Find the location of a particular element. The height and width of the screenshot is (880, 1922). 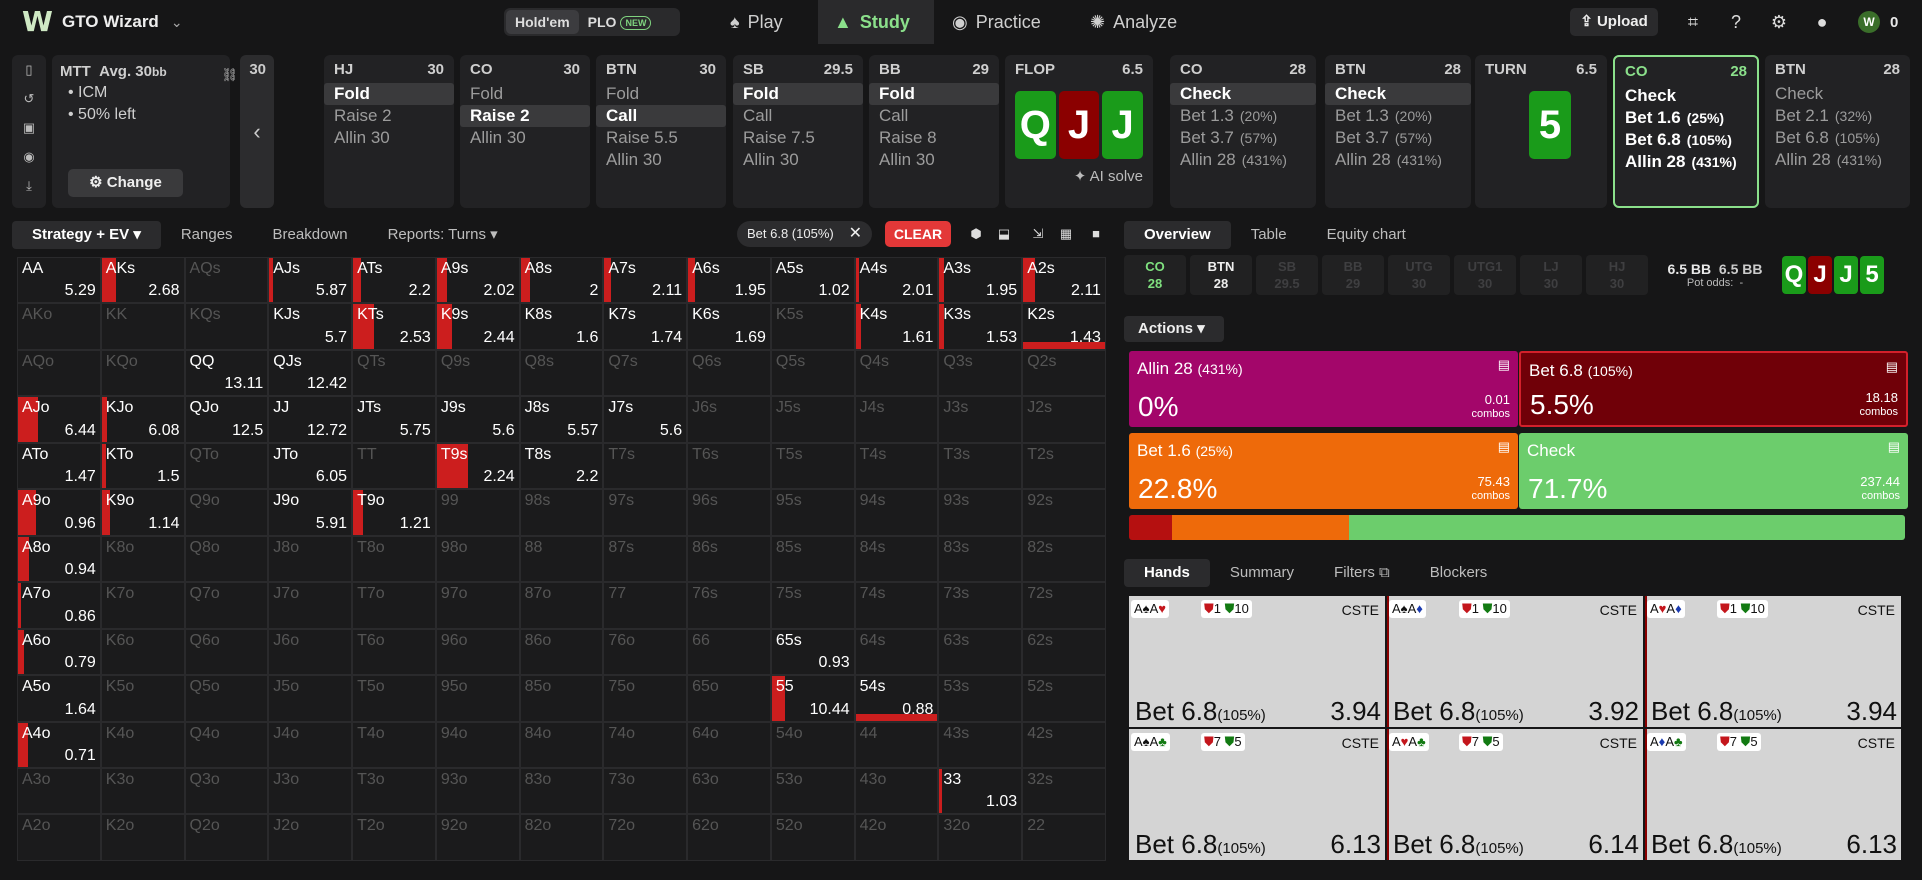

hand-cell: KTo 1.5 is located at coordinates (142, 466).